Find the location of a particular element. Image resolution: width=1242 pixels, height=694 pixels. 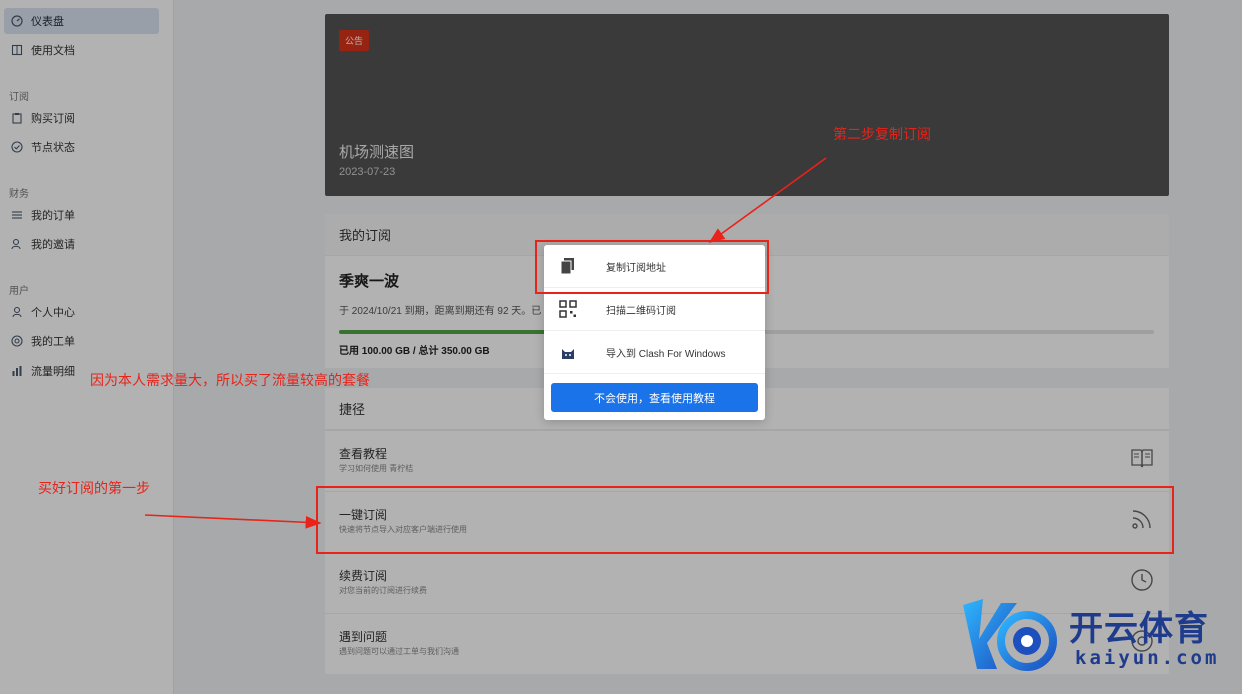

watermark-cn: 开云体育 is located at coordinates (1139, 629).